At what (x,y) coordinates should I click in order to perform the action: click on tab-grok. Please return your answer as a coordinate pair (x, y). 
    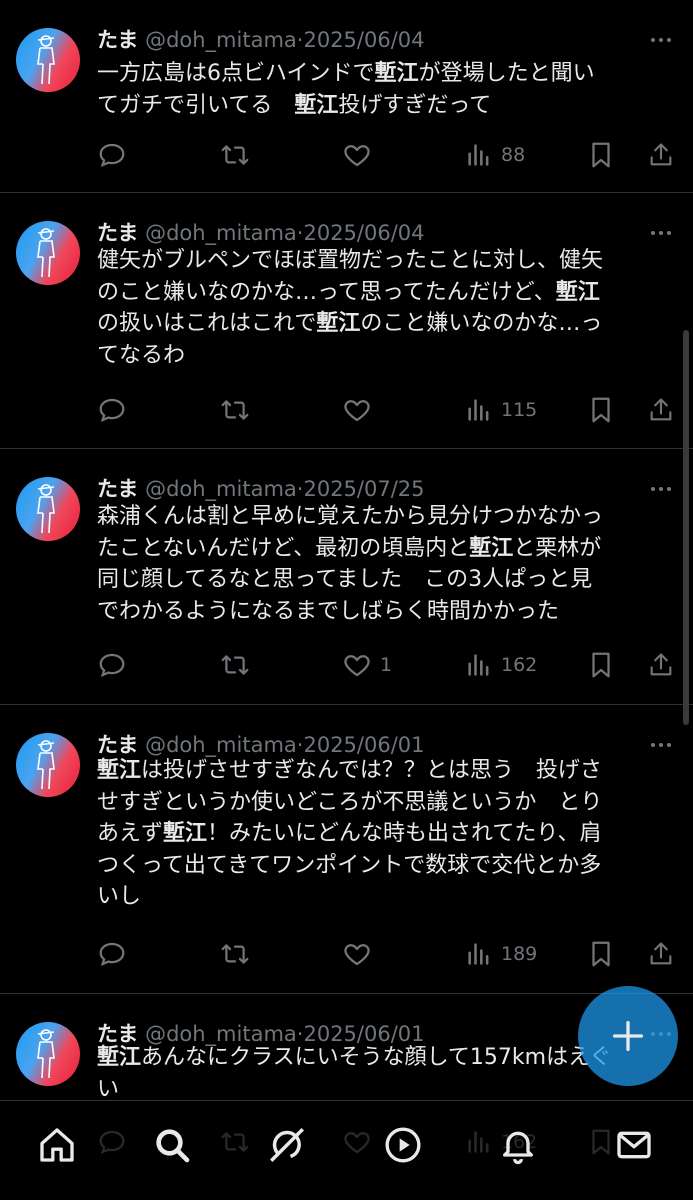
    Looking at the image, I should click on (287, 1145).